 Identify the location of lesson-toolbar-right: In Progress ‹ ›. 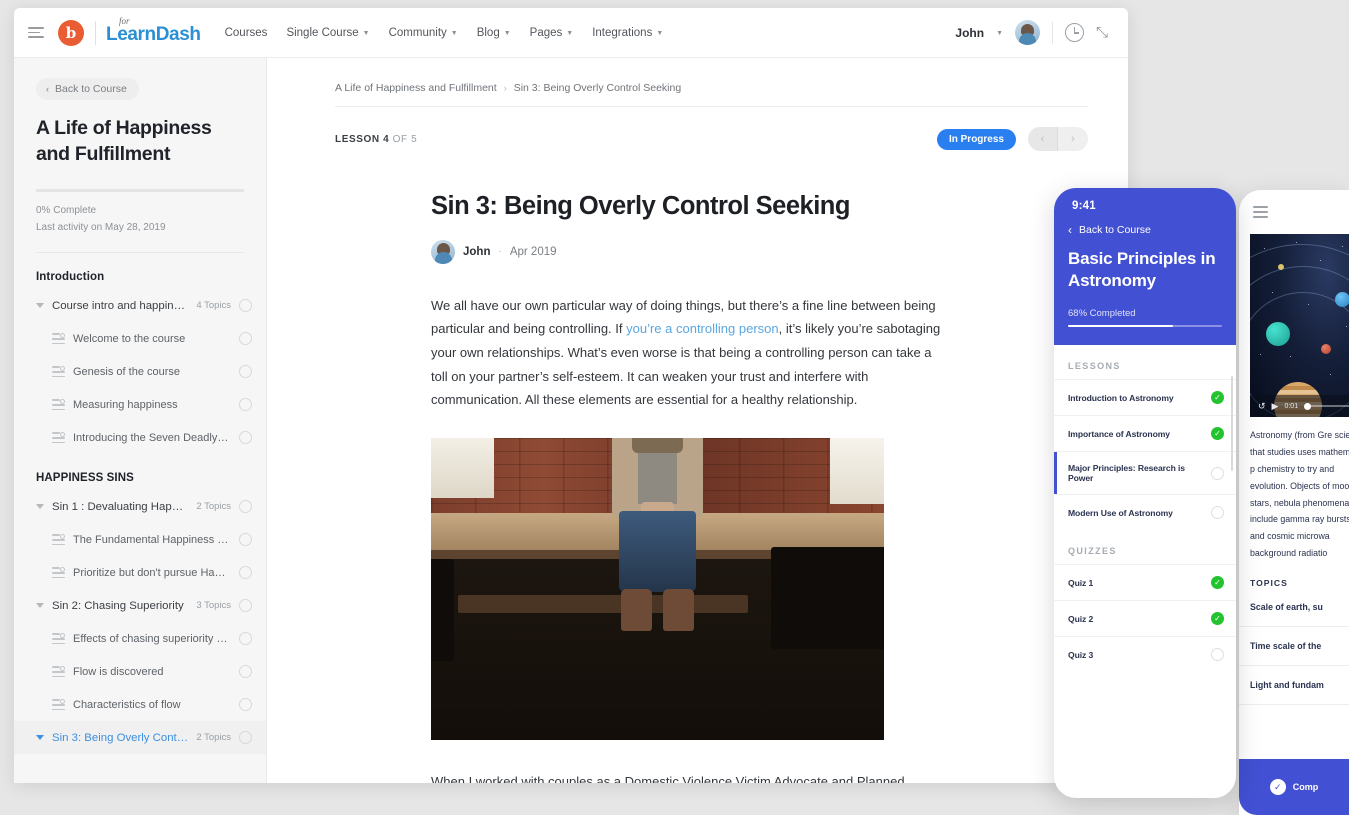
(1012, 139).